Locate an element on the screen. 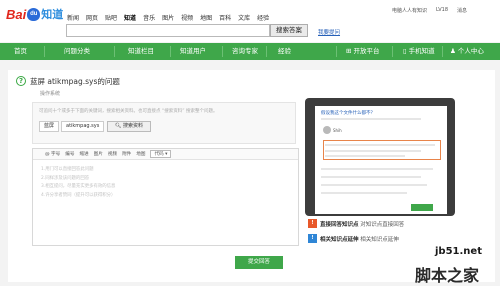 Image resolution: width=500 pixels, height=286 pixels. topnav-item: 视频 is located at coordinates (187, 17).